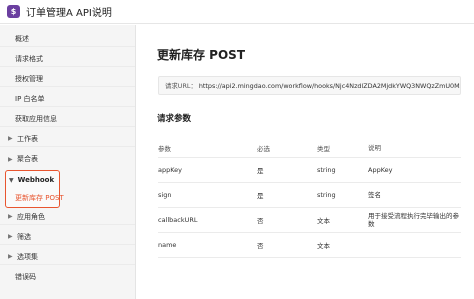  What do you see at coordinates (263, 149) in the screenshot?
I see `column-header: 必选` at bounding box center [263, 149].